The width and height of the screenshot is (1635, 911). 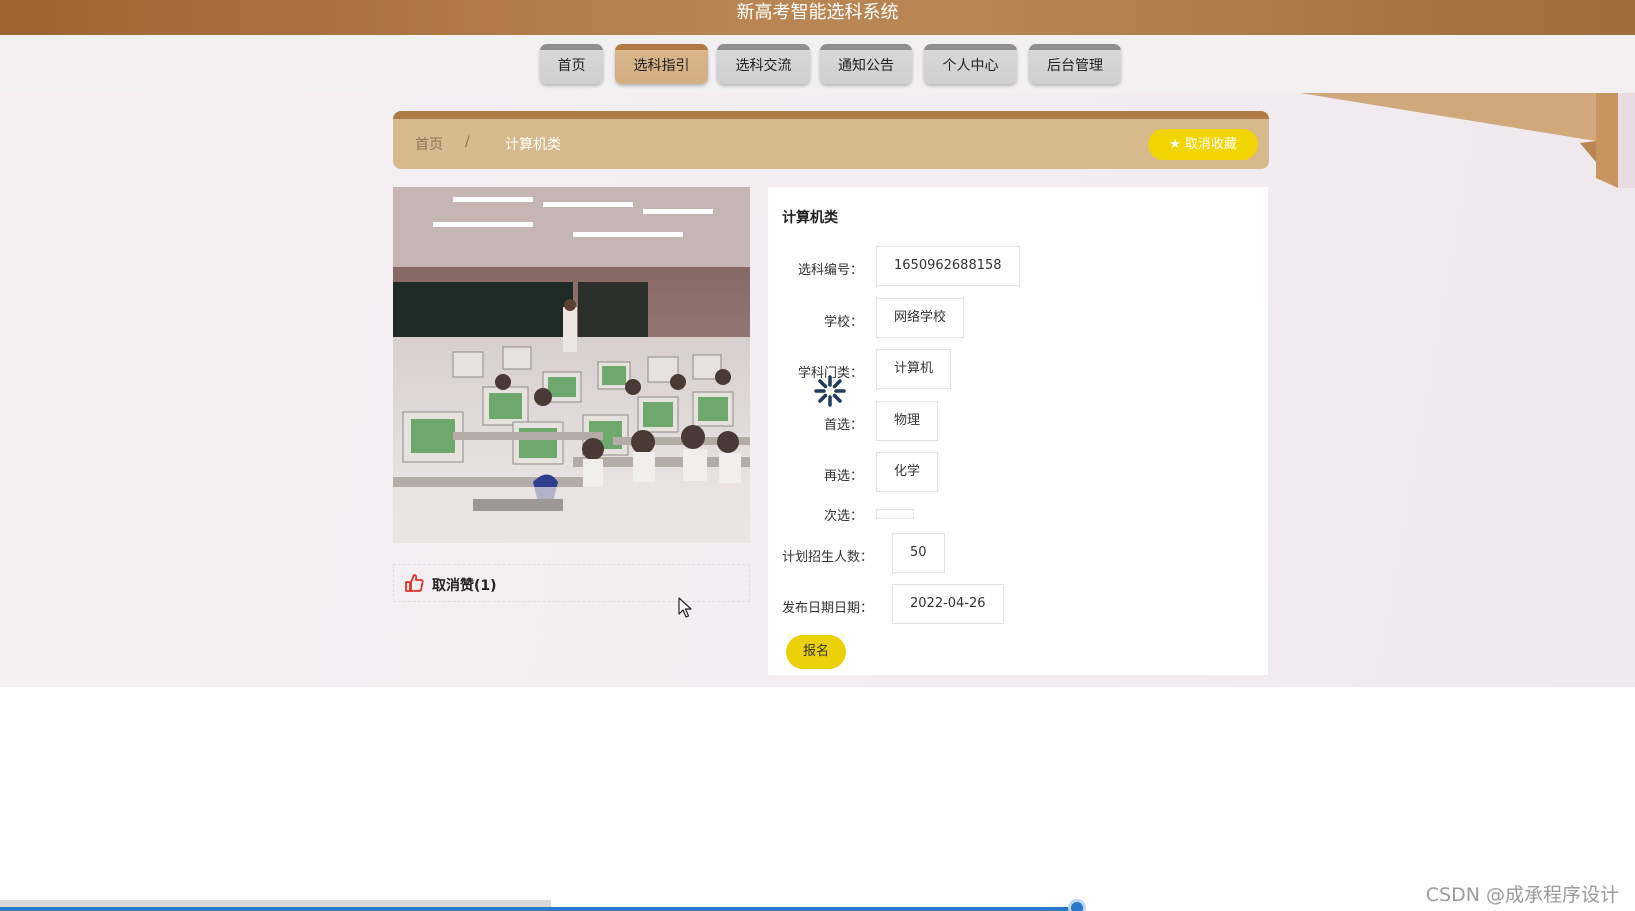 What do you see at coordinates (540, 909) in the screenshot?
I see `video-progress-bar` at bounding box center [540, 909].